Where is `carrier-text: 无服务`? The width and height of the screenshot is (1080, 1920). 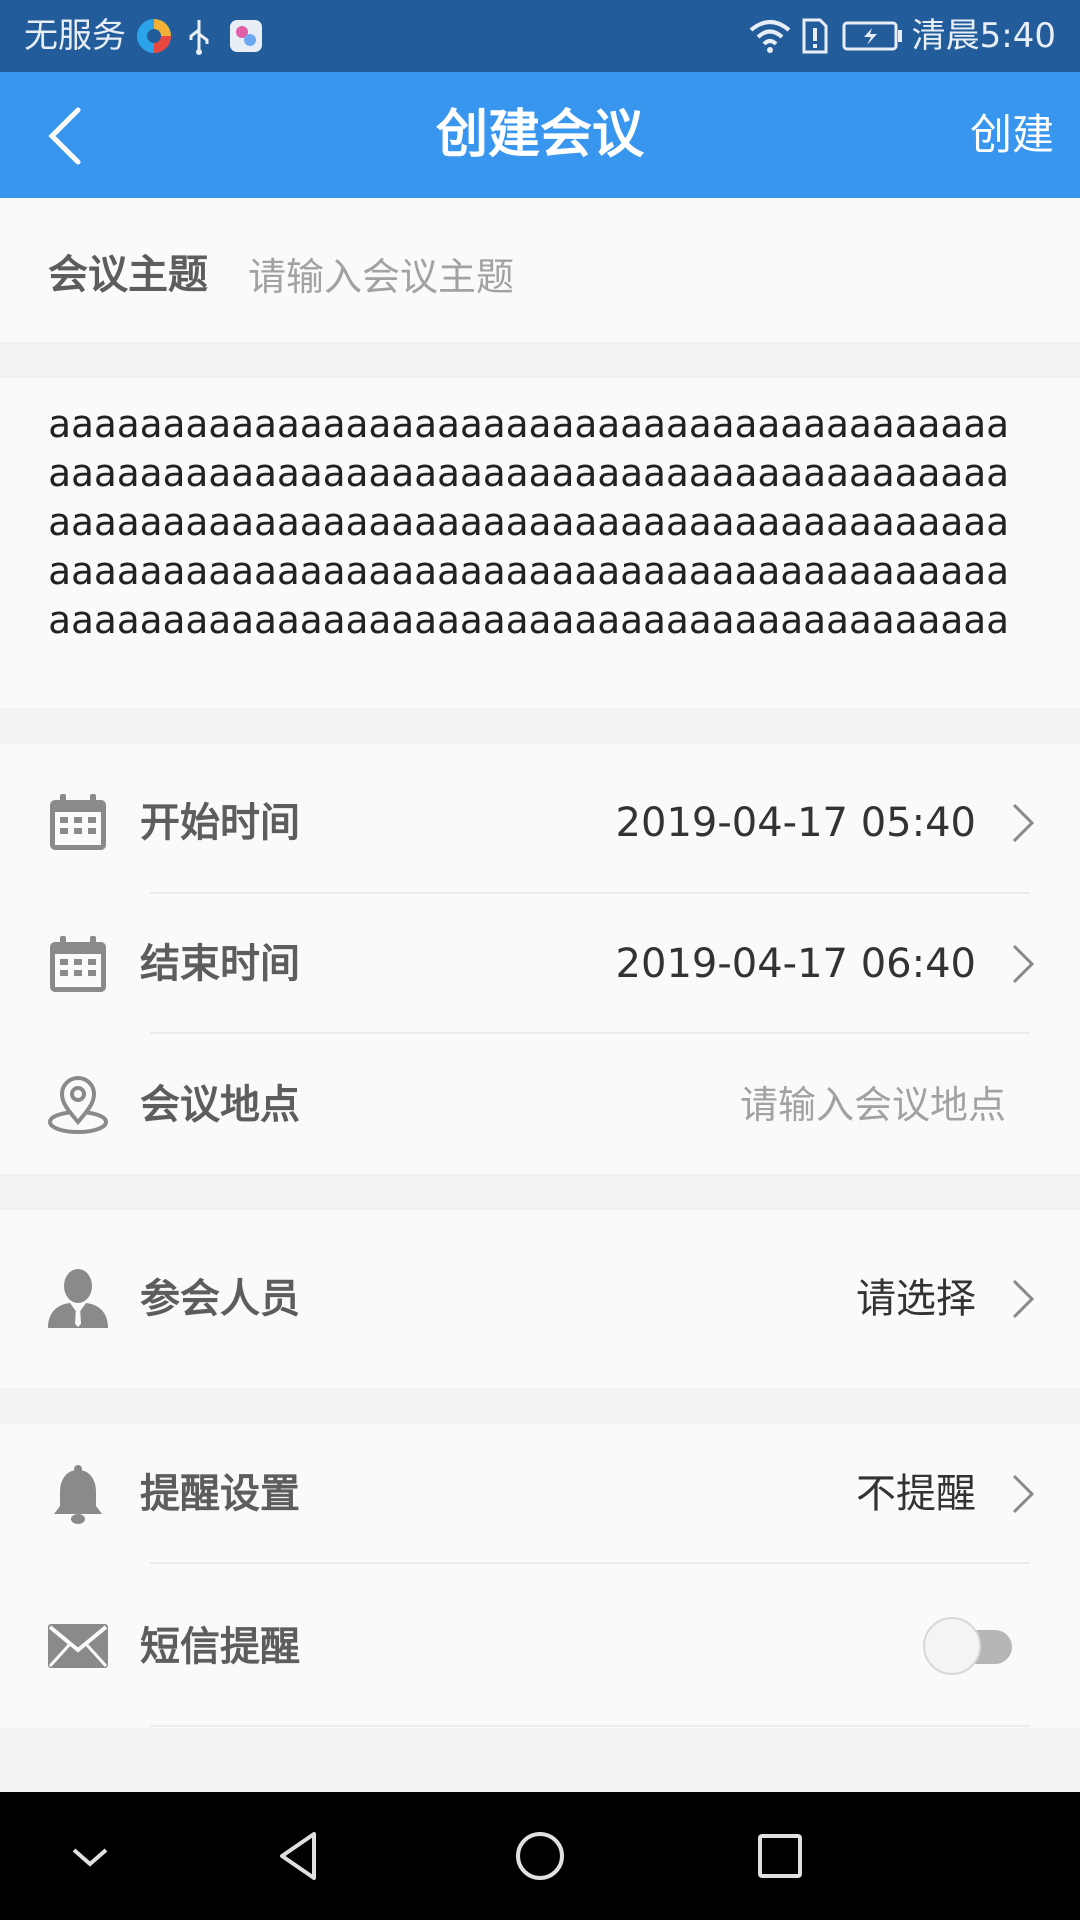
carrier-text: 无服务 is located at coordinates (75, 36).